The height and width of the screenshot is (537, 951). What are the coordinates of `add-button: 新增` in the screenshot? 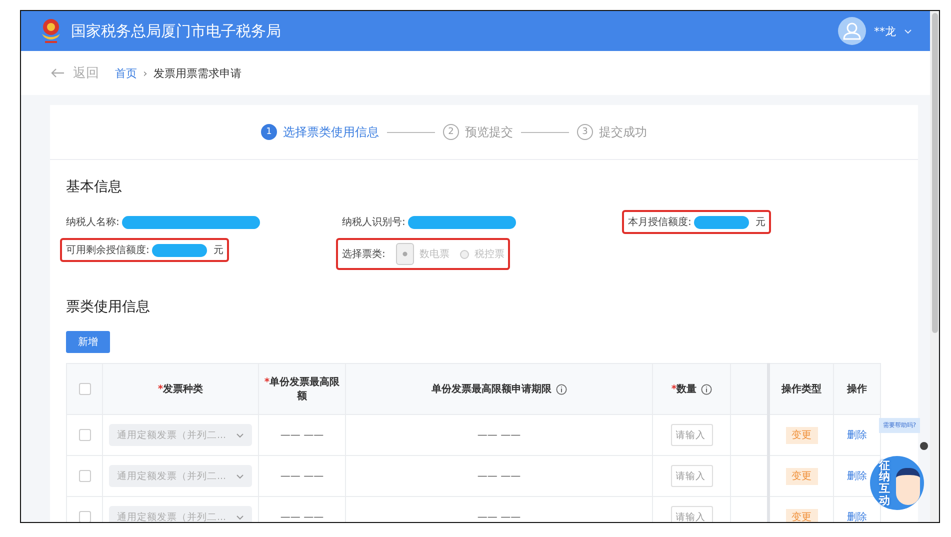 It's located at (88, 342).